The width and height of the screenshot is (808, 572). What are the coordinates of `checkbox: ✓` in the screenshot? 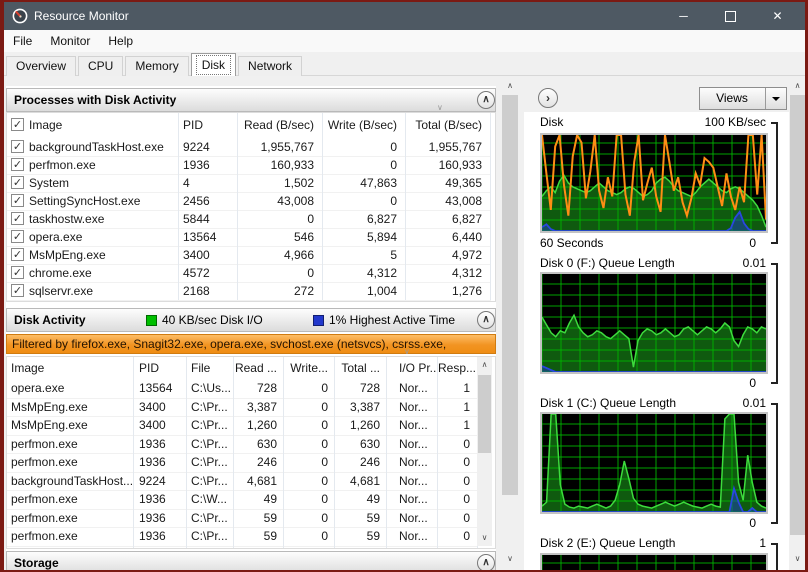 It's located at (17, 124).